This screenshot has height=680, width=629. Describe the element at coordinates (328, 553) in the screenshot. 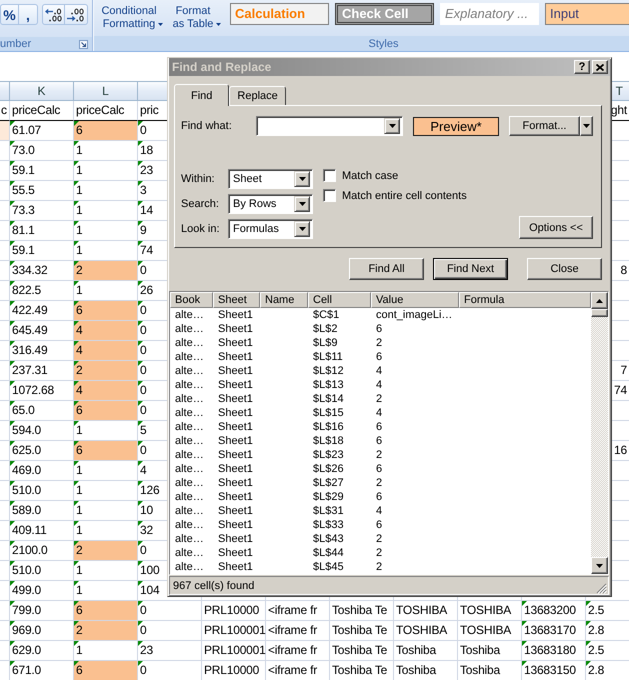

I see `table-cell-text: $L$44` at that location.